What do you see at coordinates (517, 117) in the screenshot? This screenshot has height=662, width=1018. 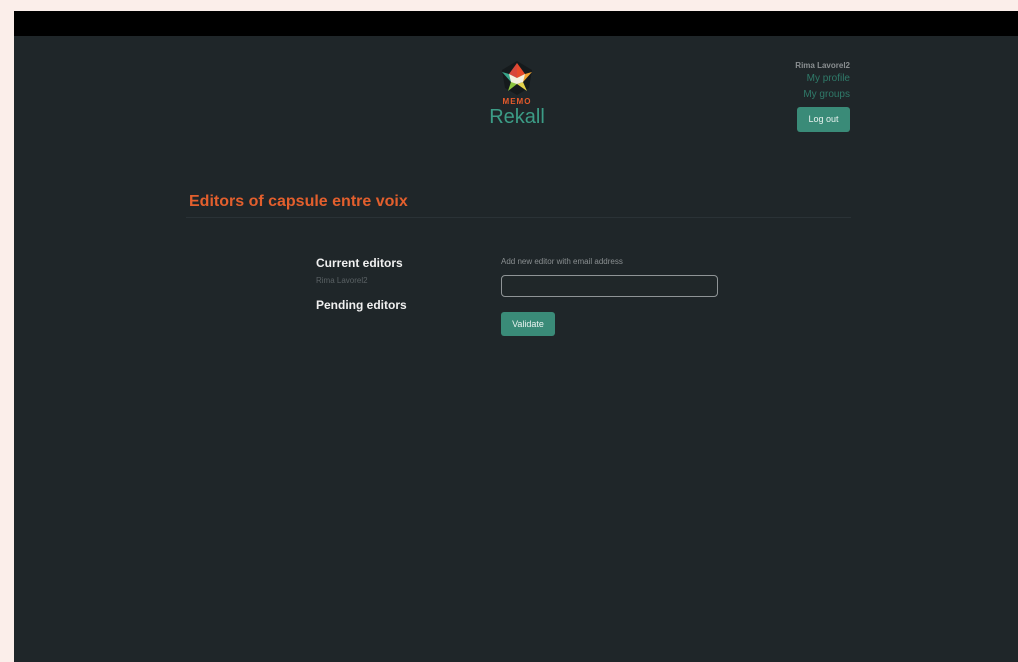 I see `logo-rekall-text: Rekall` at bounding box center [517, 117].